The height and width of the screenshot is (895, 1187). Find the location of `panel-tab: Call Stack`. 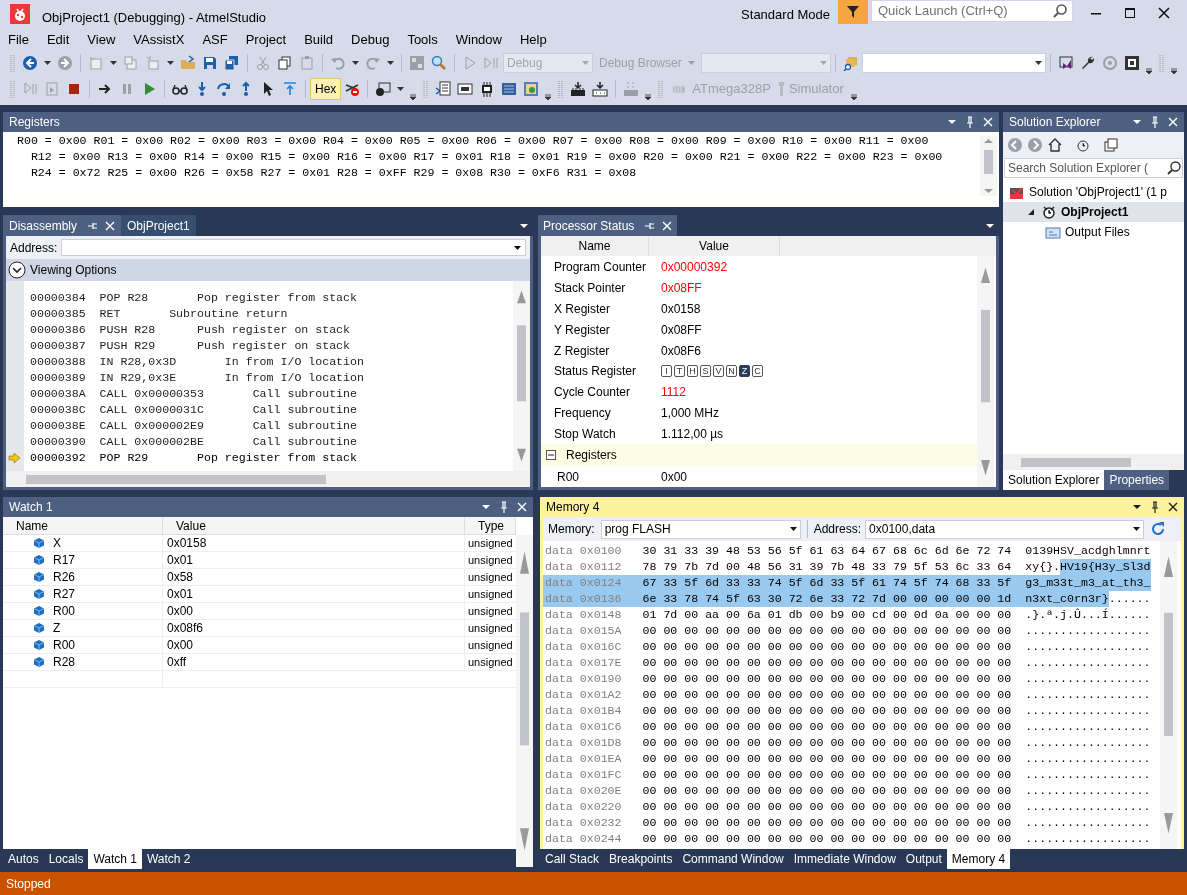

panel-tab: Call Stack is located at coordinates (572, 859).